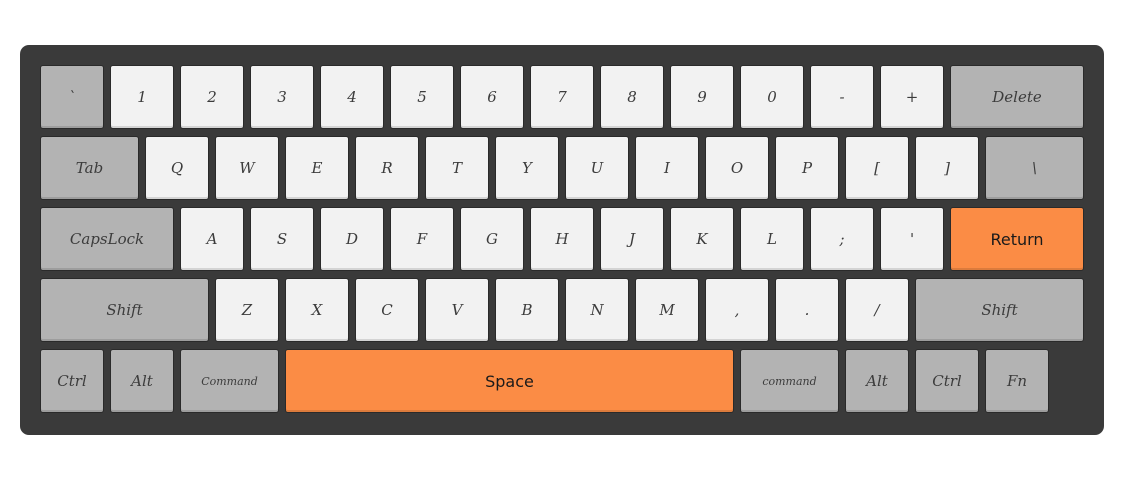 The image size is (1130, 482). I want to click on key-c-button: C, so click(387, 310).